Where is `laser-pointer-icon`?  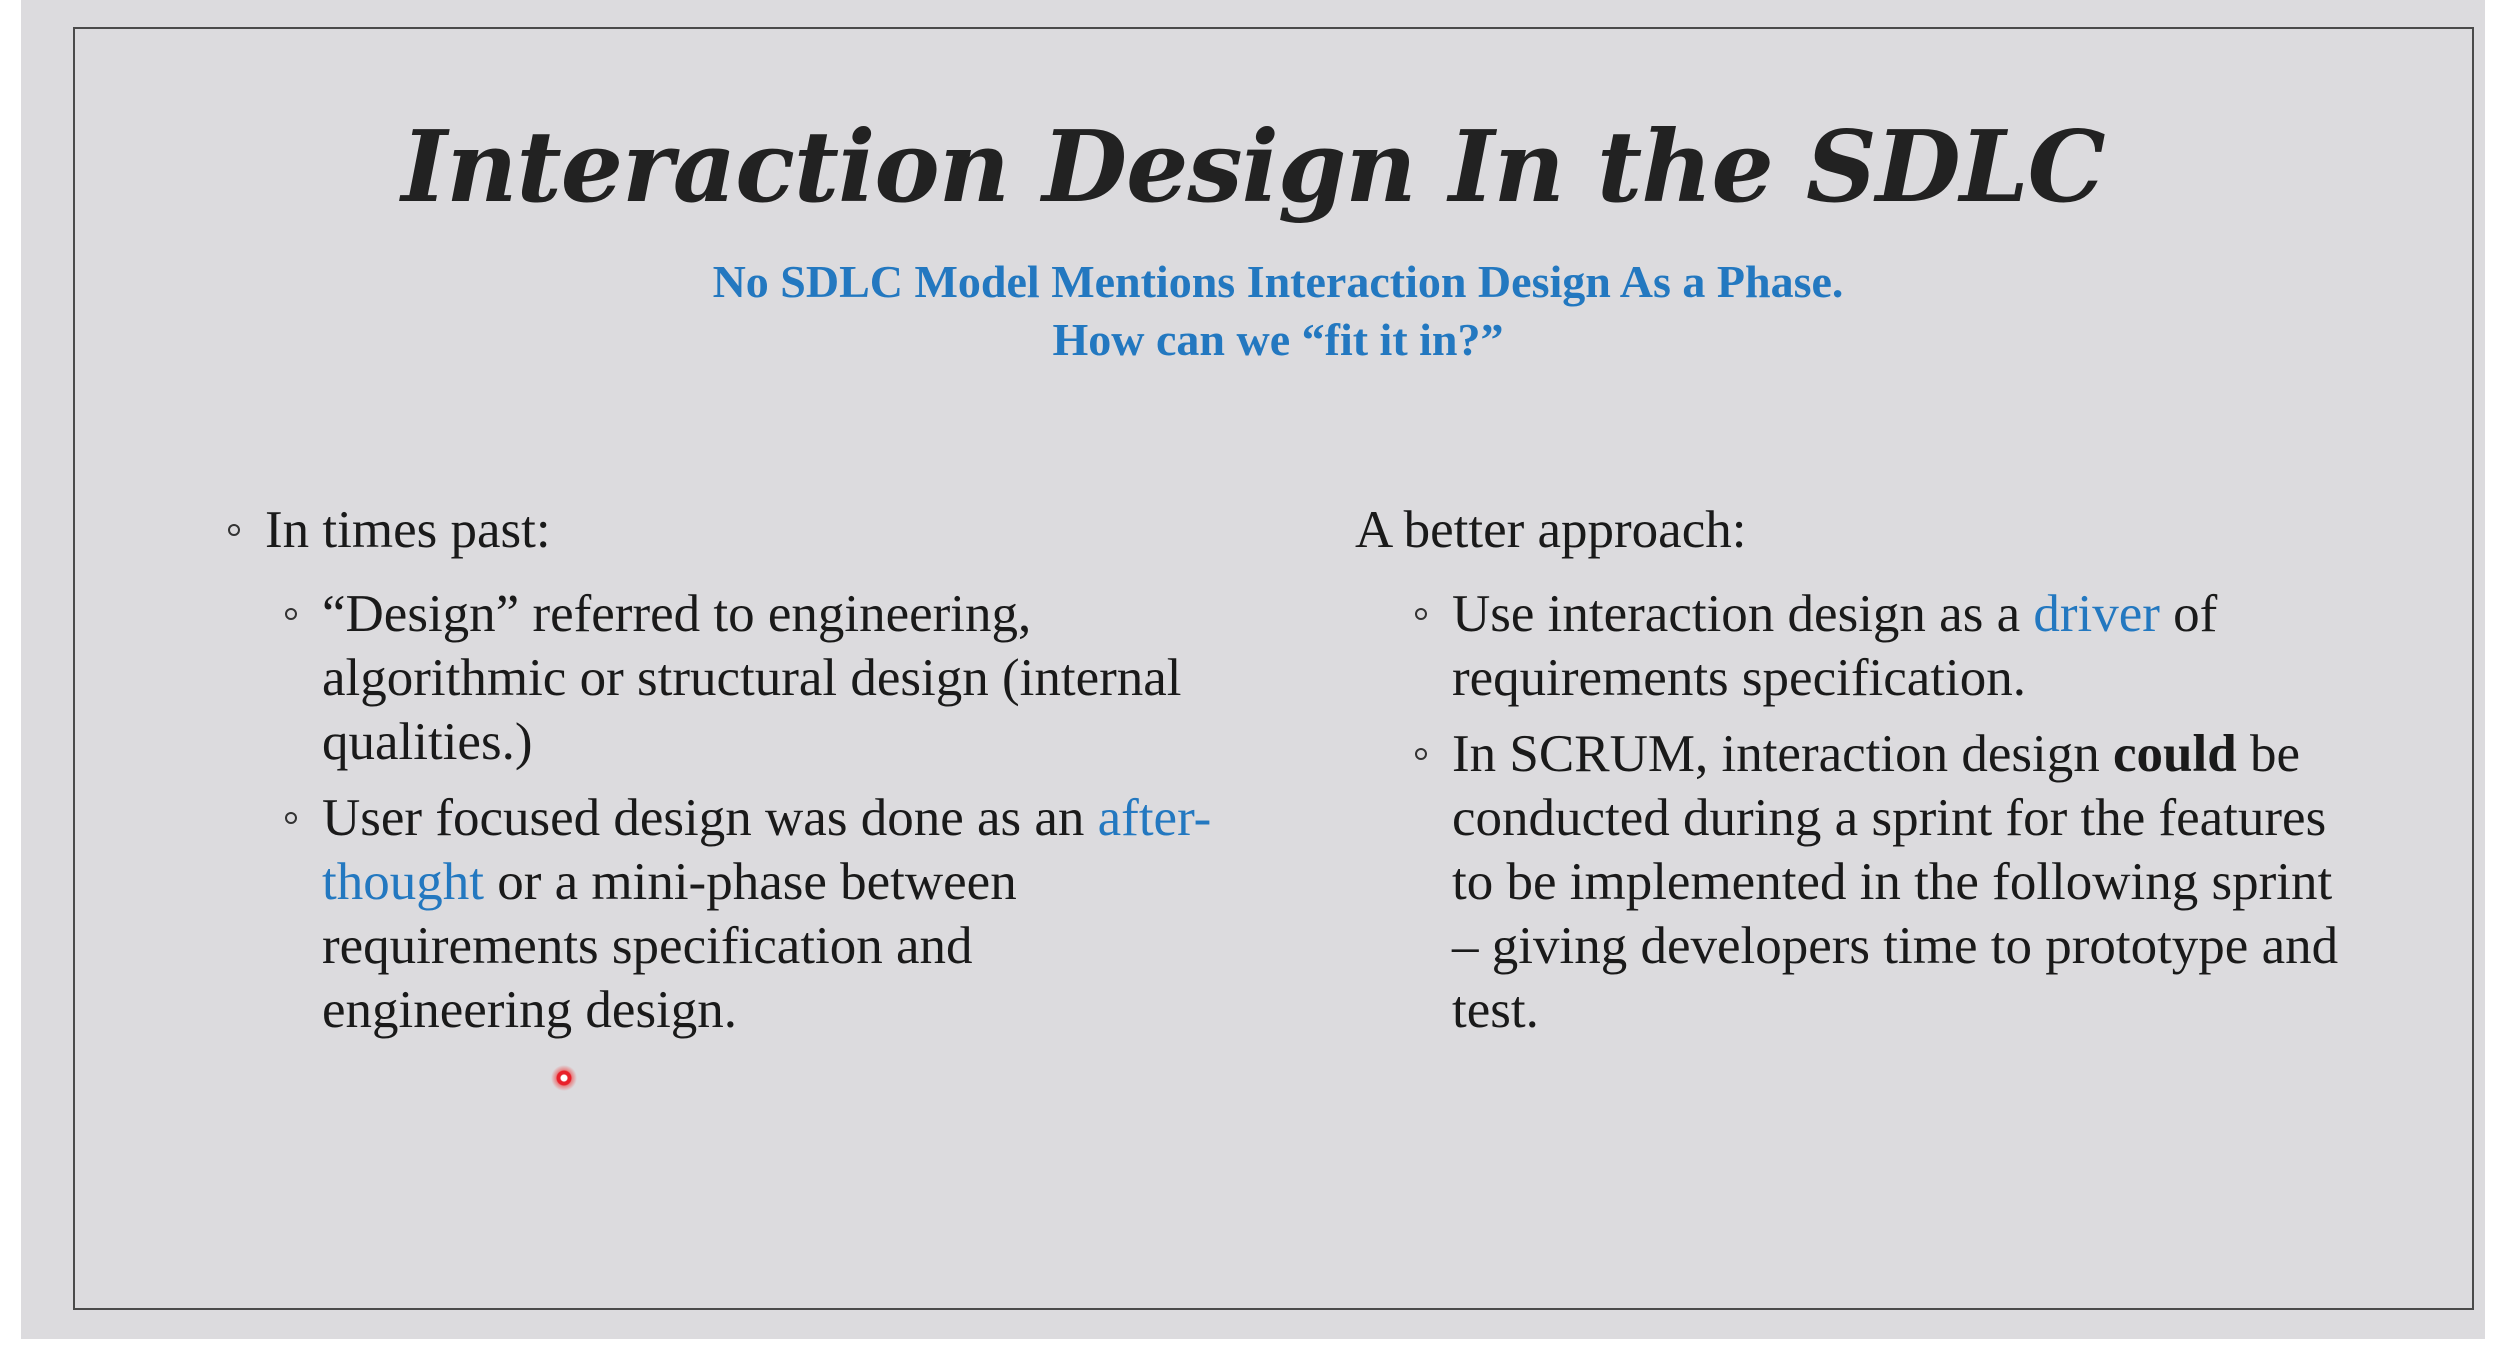 laser-pointer-icon is located at coordinates (564, 1078).